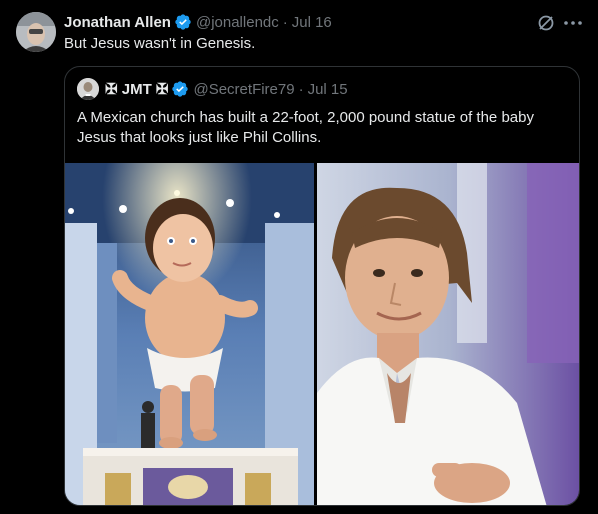 The image size is (598, 514). What do you see at coordinates (243, 89) in the screenshot?
I see `quote-author-handle: @SecretFire79` at bounding box center [243, 89].